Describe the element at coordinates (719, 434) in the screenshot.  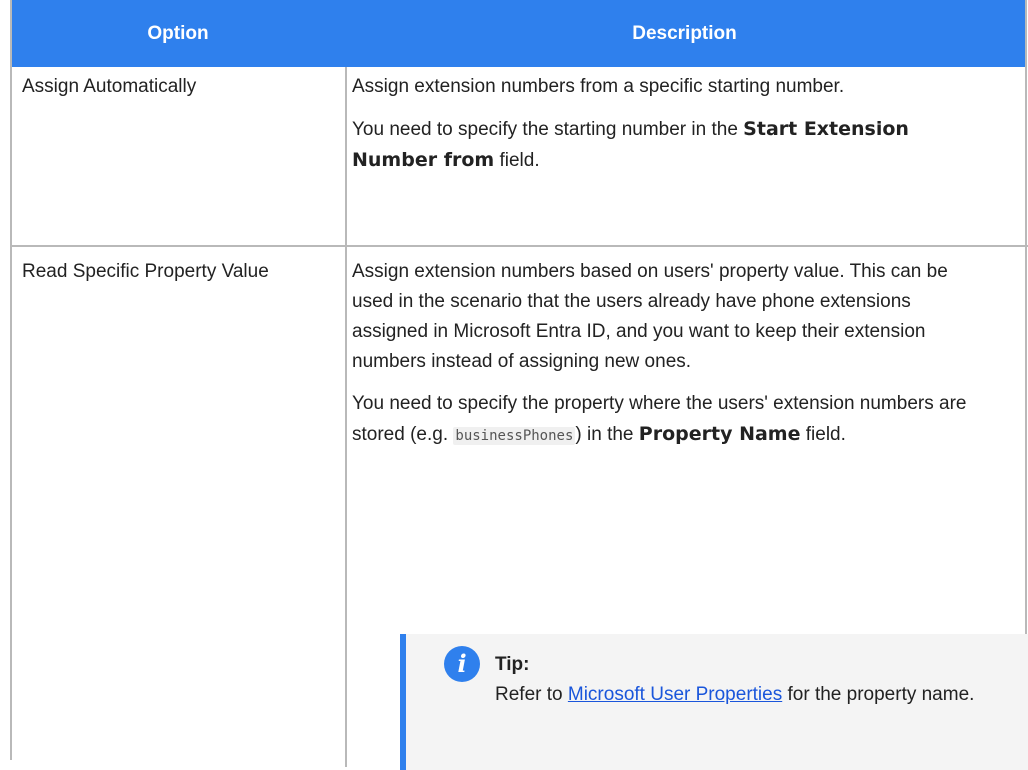
I see `property-name-field-name: Property Name` at that location.